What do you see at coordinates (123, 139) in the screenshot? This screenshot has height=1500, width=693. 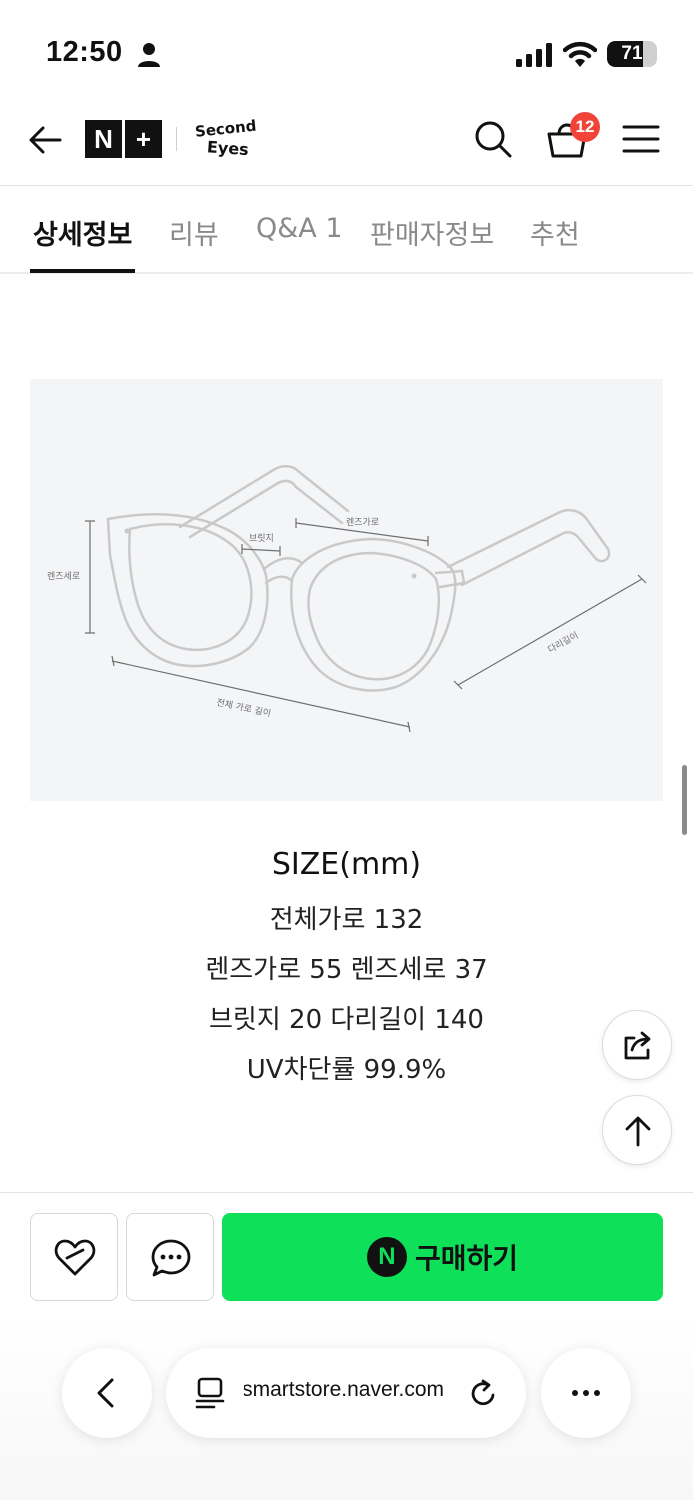 I see `naver-plus-logo: N +` at bounding box center [123, 139].